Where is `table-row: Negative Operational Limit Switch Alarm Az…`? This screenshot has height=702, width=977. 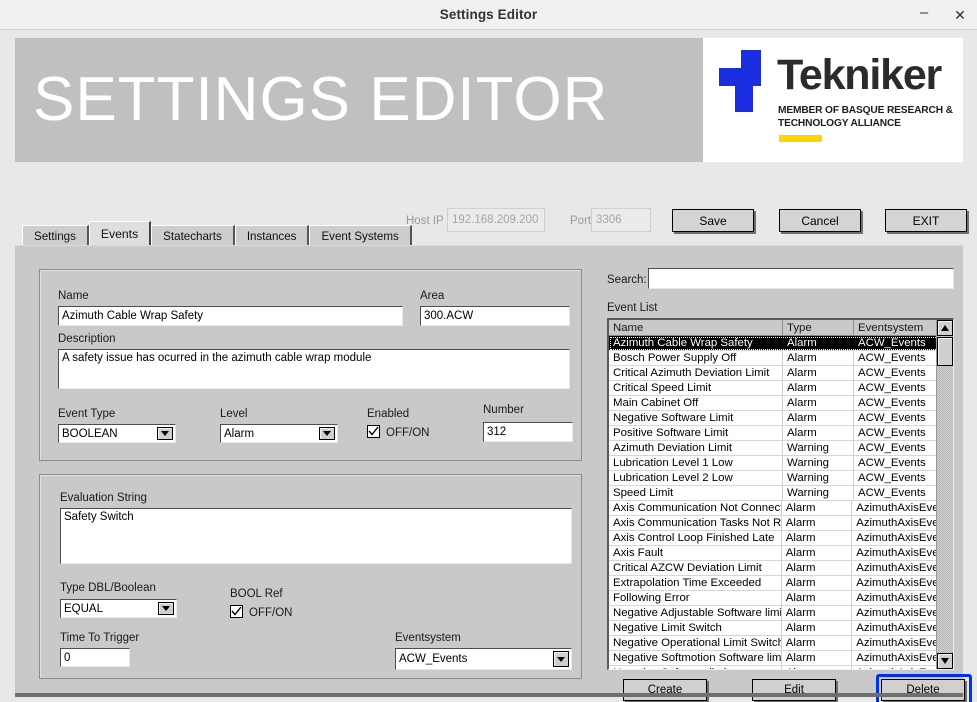 table-row: Negative Operational Limit Switch Alarm Az… is located at coordinates (781, 643).